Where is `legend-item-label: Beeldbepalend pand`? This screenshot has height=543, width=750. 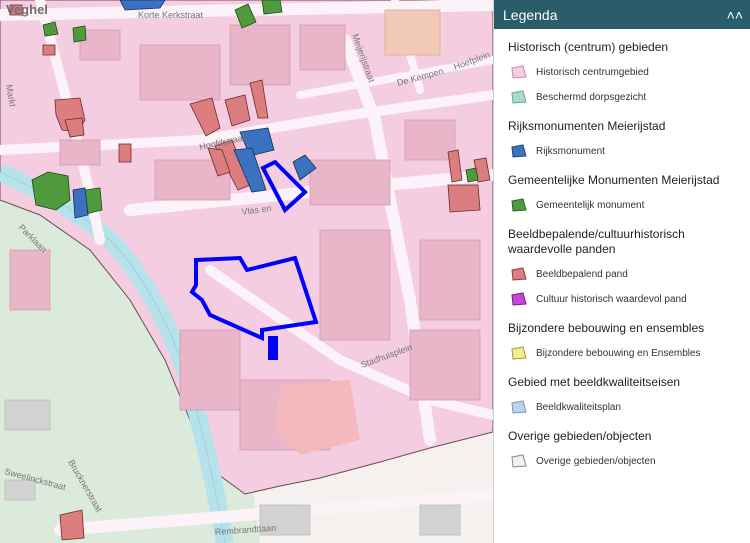
legend-item-label: Beeldbepalend pand is located at coordinates (582, 274).